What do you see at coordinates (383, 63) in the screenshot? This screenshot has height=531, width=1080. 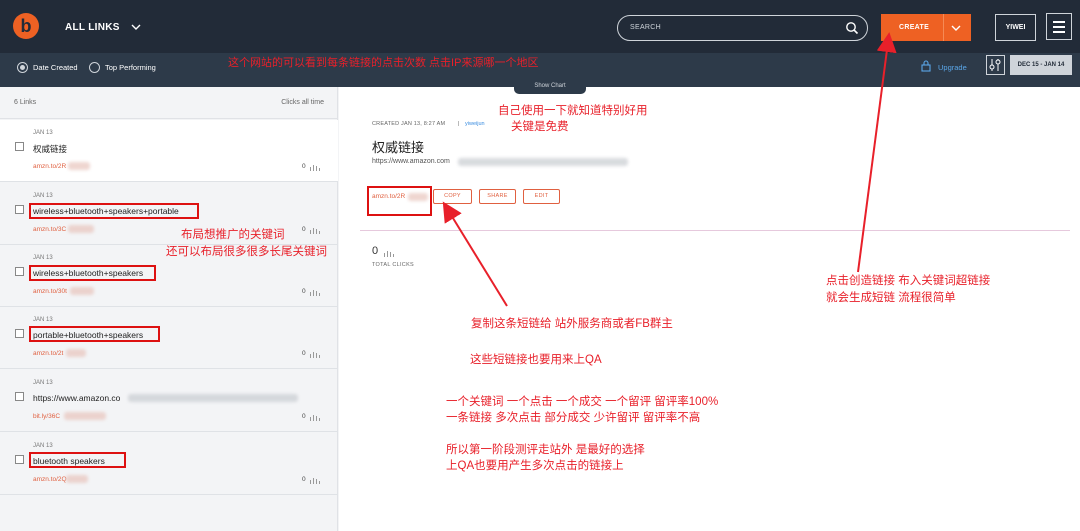 I see `annotation-top: 这个网站的可以看到每条链接的点击次数 点击IP来源哪一个地区` at bounding box center [383, 63].